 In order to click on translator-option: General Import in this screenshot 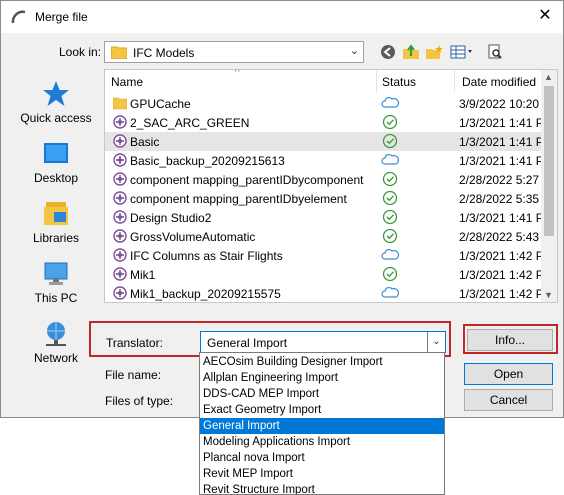, I will do `click(322, 426)`.